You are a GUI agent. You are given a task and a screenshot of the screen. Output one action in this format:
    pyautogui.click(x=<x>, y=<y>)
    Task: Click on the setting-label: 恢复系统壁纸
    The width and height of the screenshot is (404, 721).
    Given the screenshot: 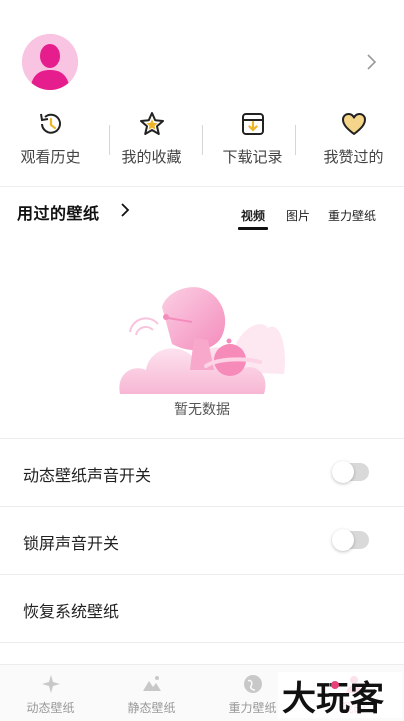 What is the action you would take?
    pyautogui.click(x=71, y=611)
    